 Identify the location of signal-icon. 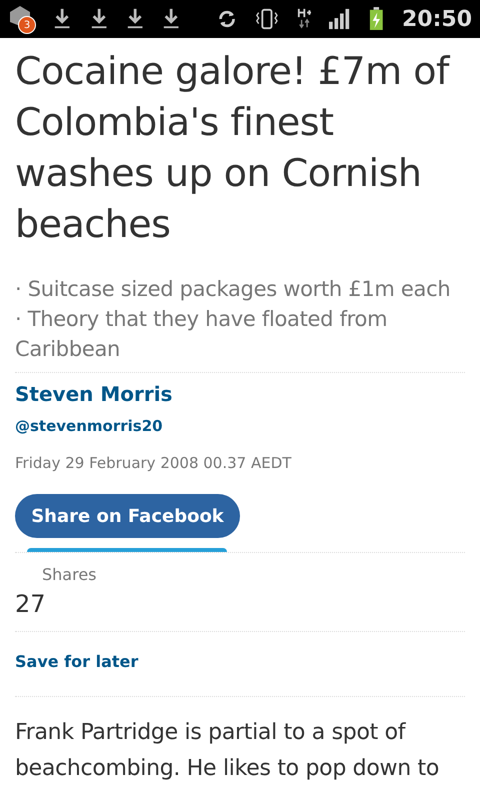
(340, 19).